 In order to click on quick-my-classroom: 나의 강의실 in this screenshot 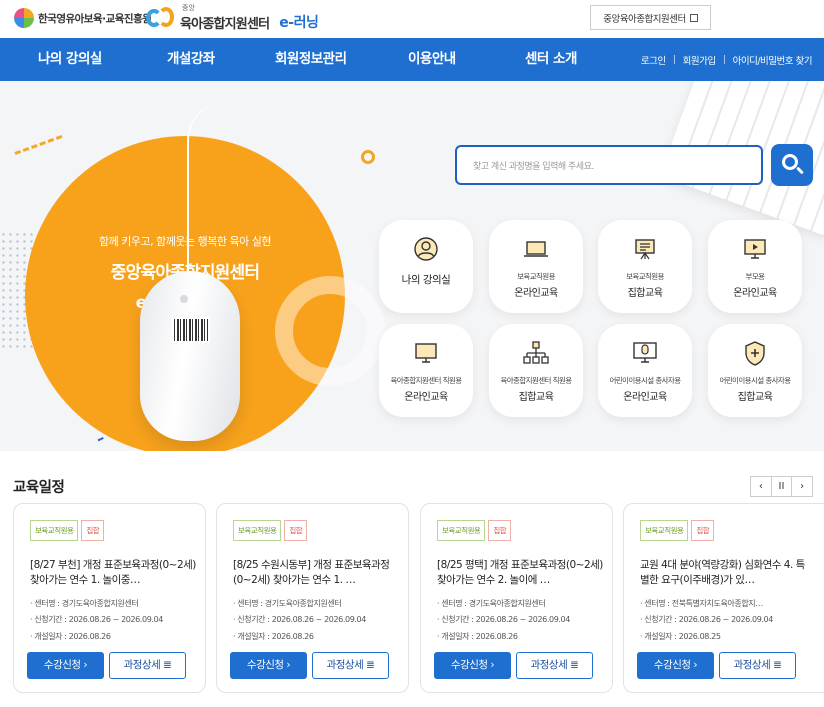, I will do `click(426, 266)`.